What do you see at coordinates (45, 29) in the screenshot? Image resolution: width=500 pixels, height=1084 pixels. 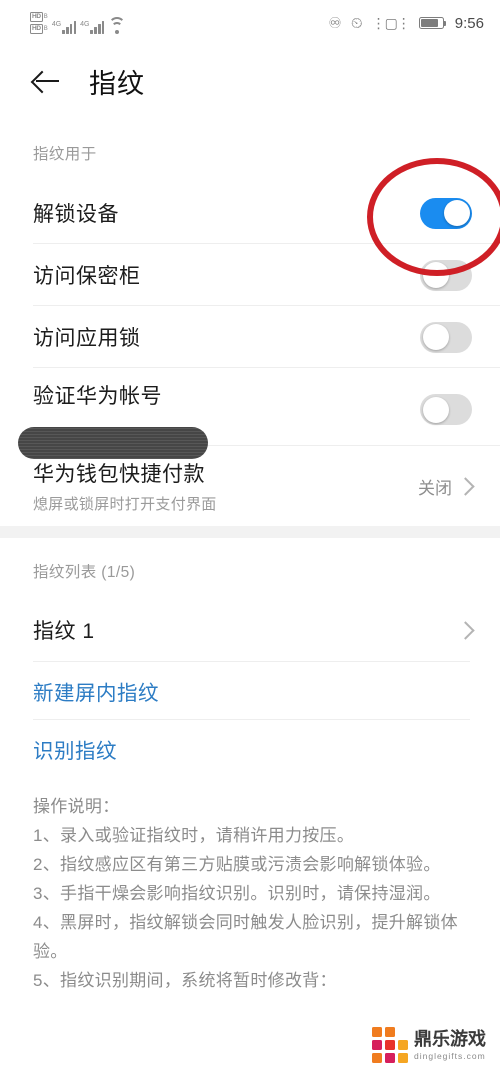 I see `hd-sub-2: B` at bounding box center [45, 29].